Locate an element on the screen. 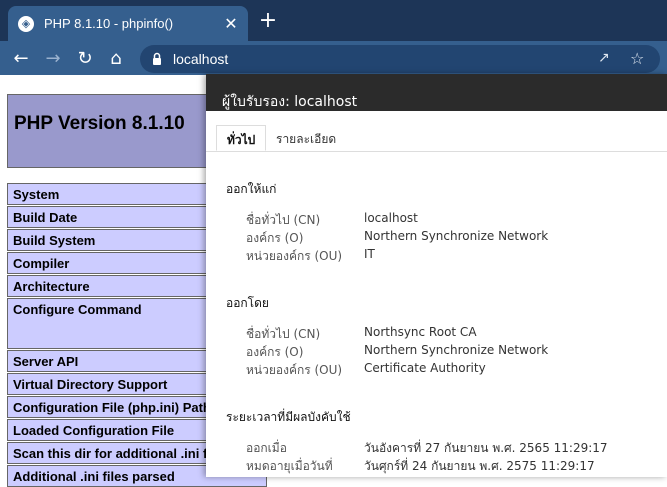 This screenshot has width=667, height=487. field-value: IT is located at coordinates (369, 254).